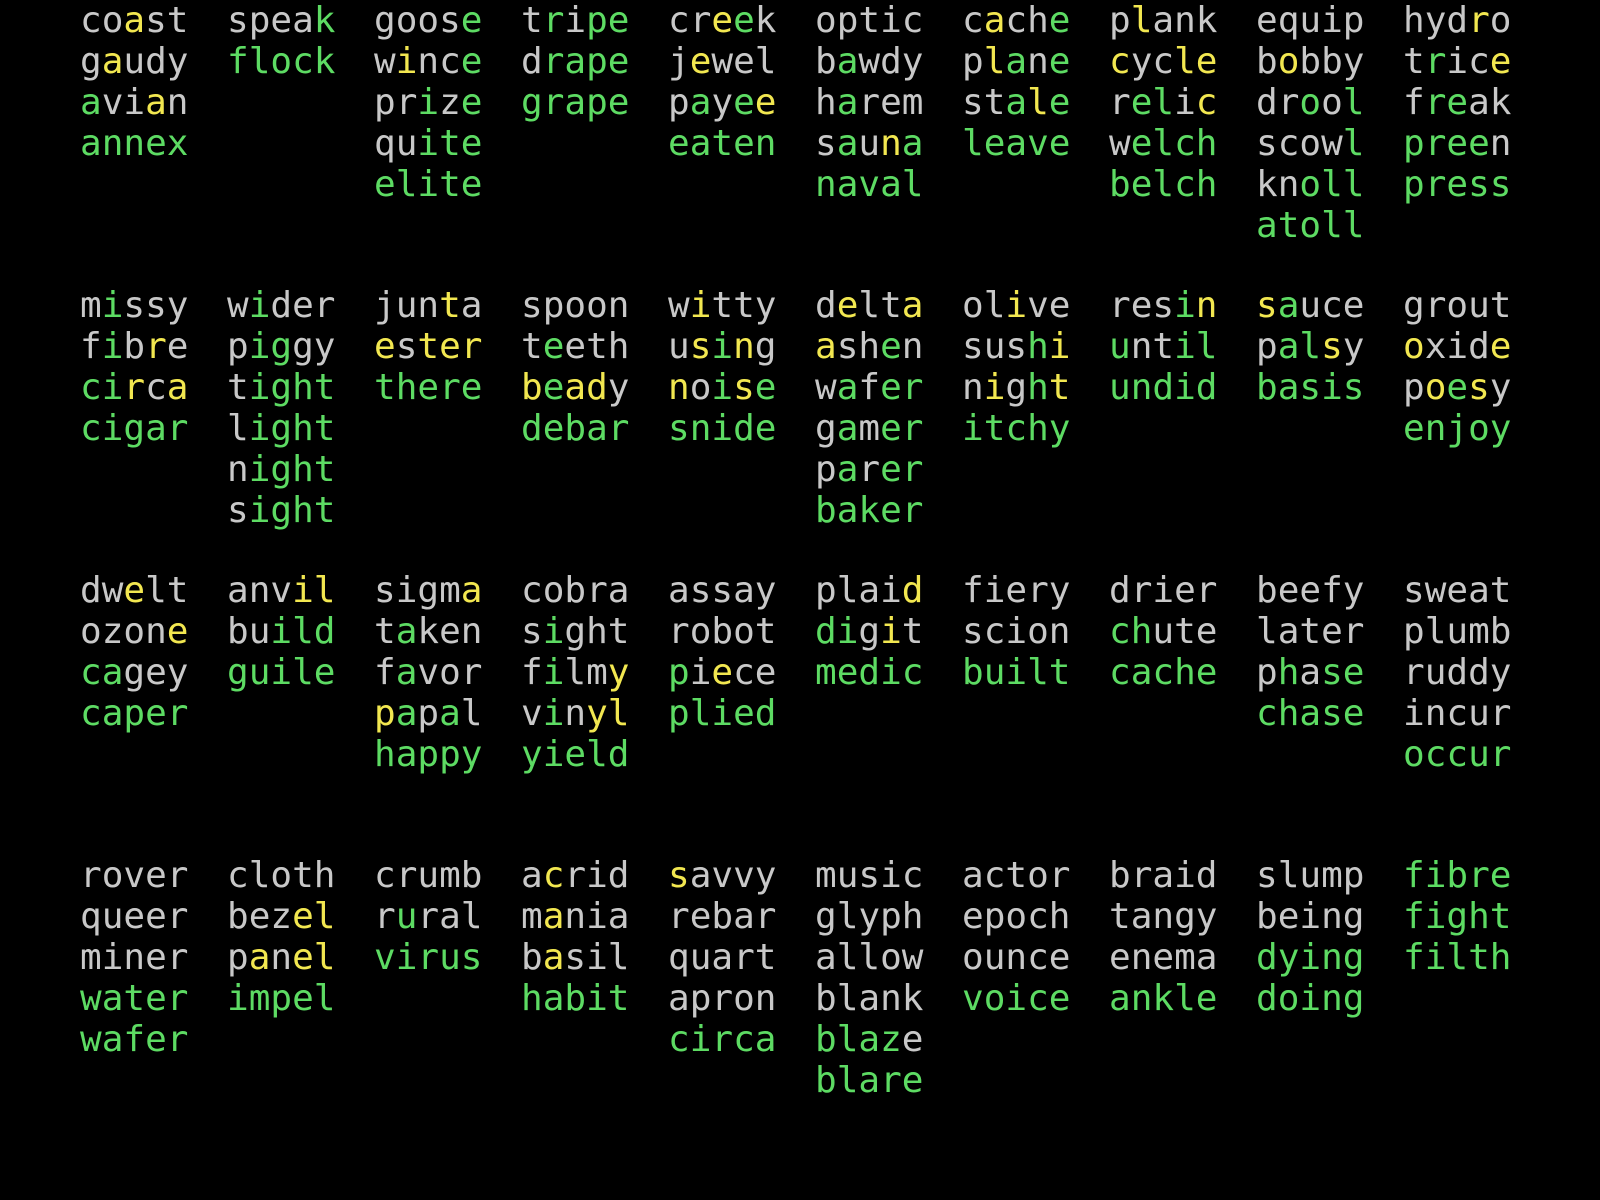 The image size is (1600, 1200). What do you see at coordinates (324, 875) in the screenshot?
I see `letter-tile-n: h` at bounding box center [324, 875].